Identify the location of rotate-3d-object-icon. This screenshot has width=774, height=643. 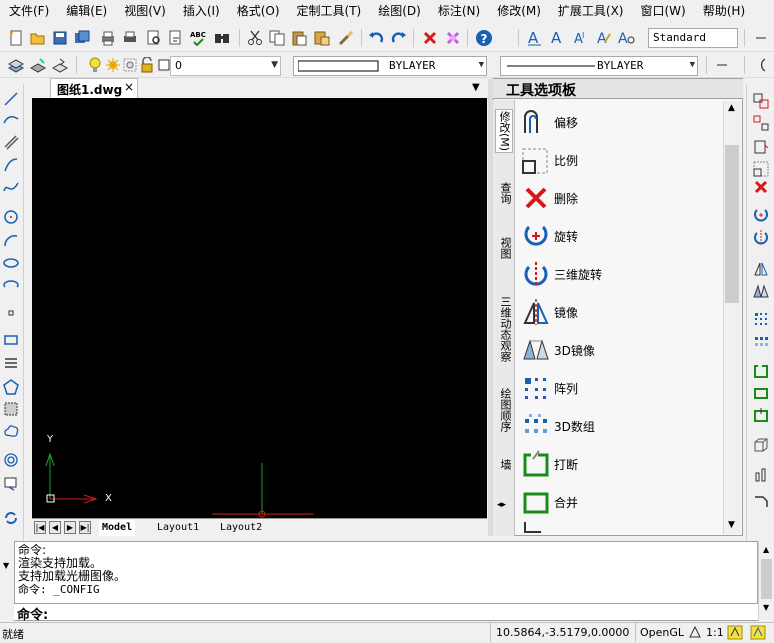
(761, 237).